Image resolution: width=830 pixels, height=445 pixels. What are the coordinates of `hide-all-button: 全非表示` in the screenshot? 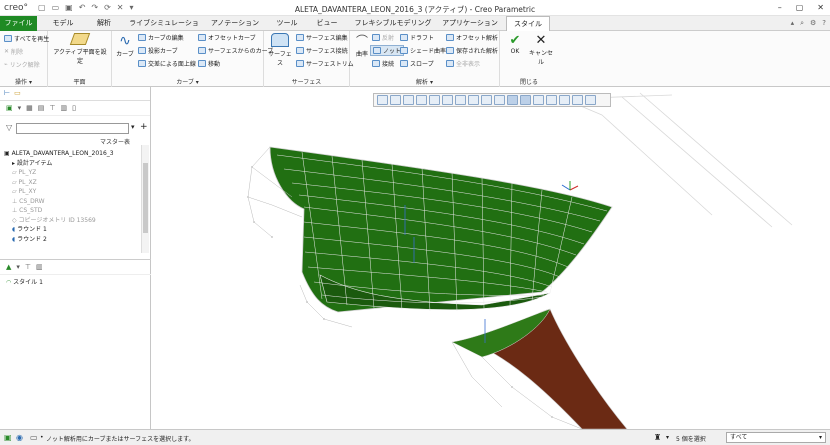 It's located at (463, 63).